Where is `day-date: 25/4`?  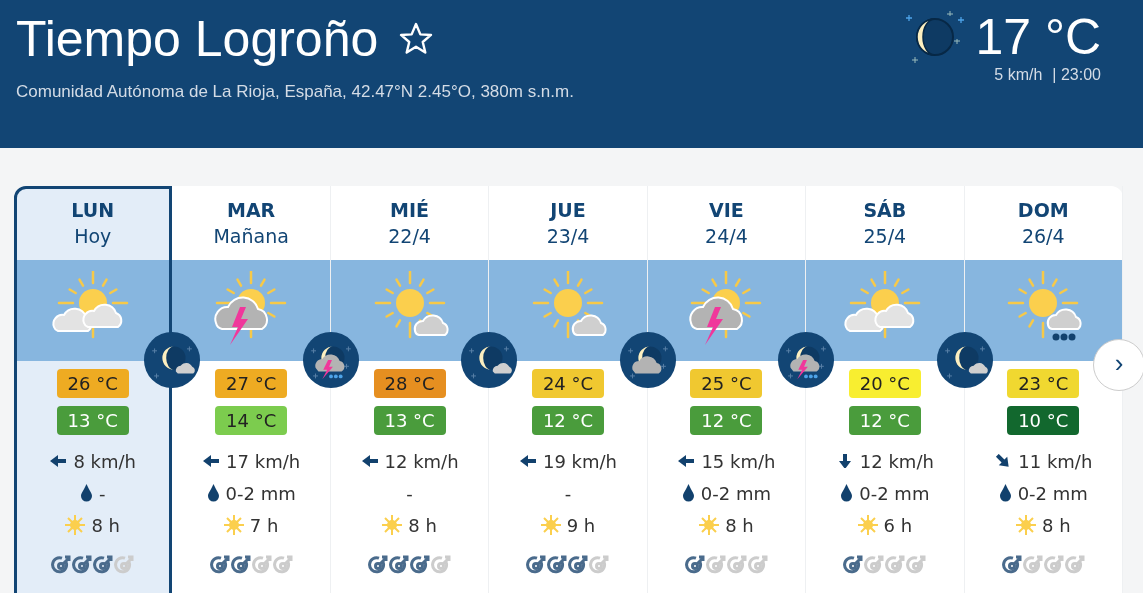 day-date: 25/4 is located at coordinates (885, 236).